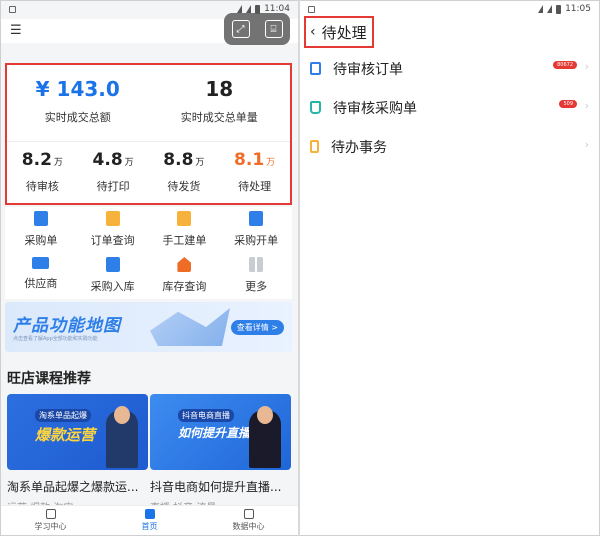 This screenshot has width=600, height=536. What do you see at coordinates (184, 186) in the screenshot?
I see `stat-label: 待发货` at bounding box center [184, 186].